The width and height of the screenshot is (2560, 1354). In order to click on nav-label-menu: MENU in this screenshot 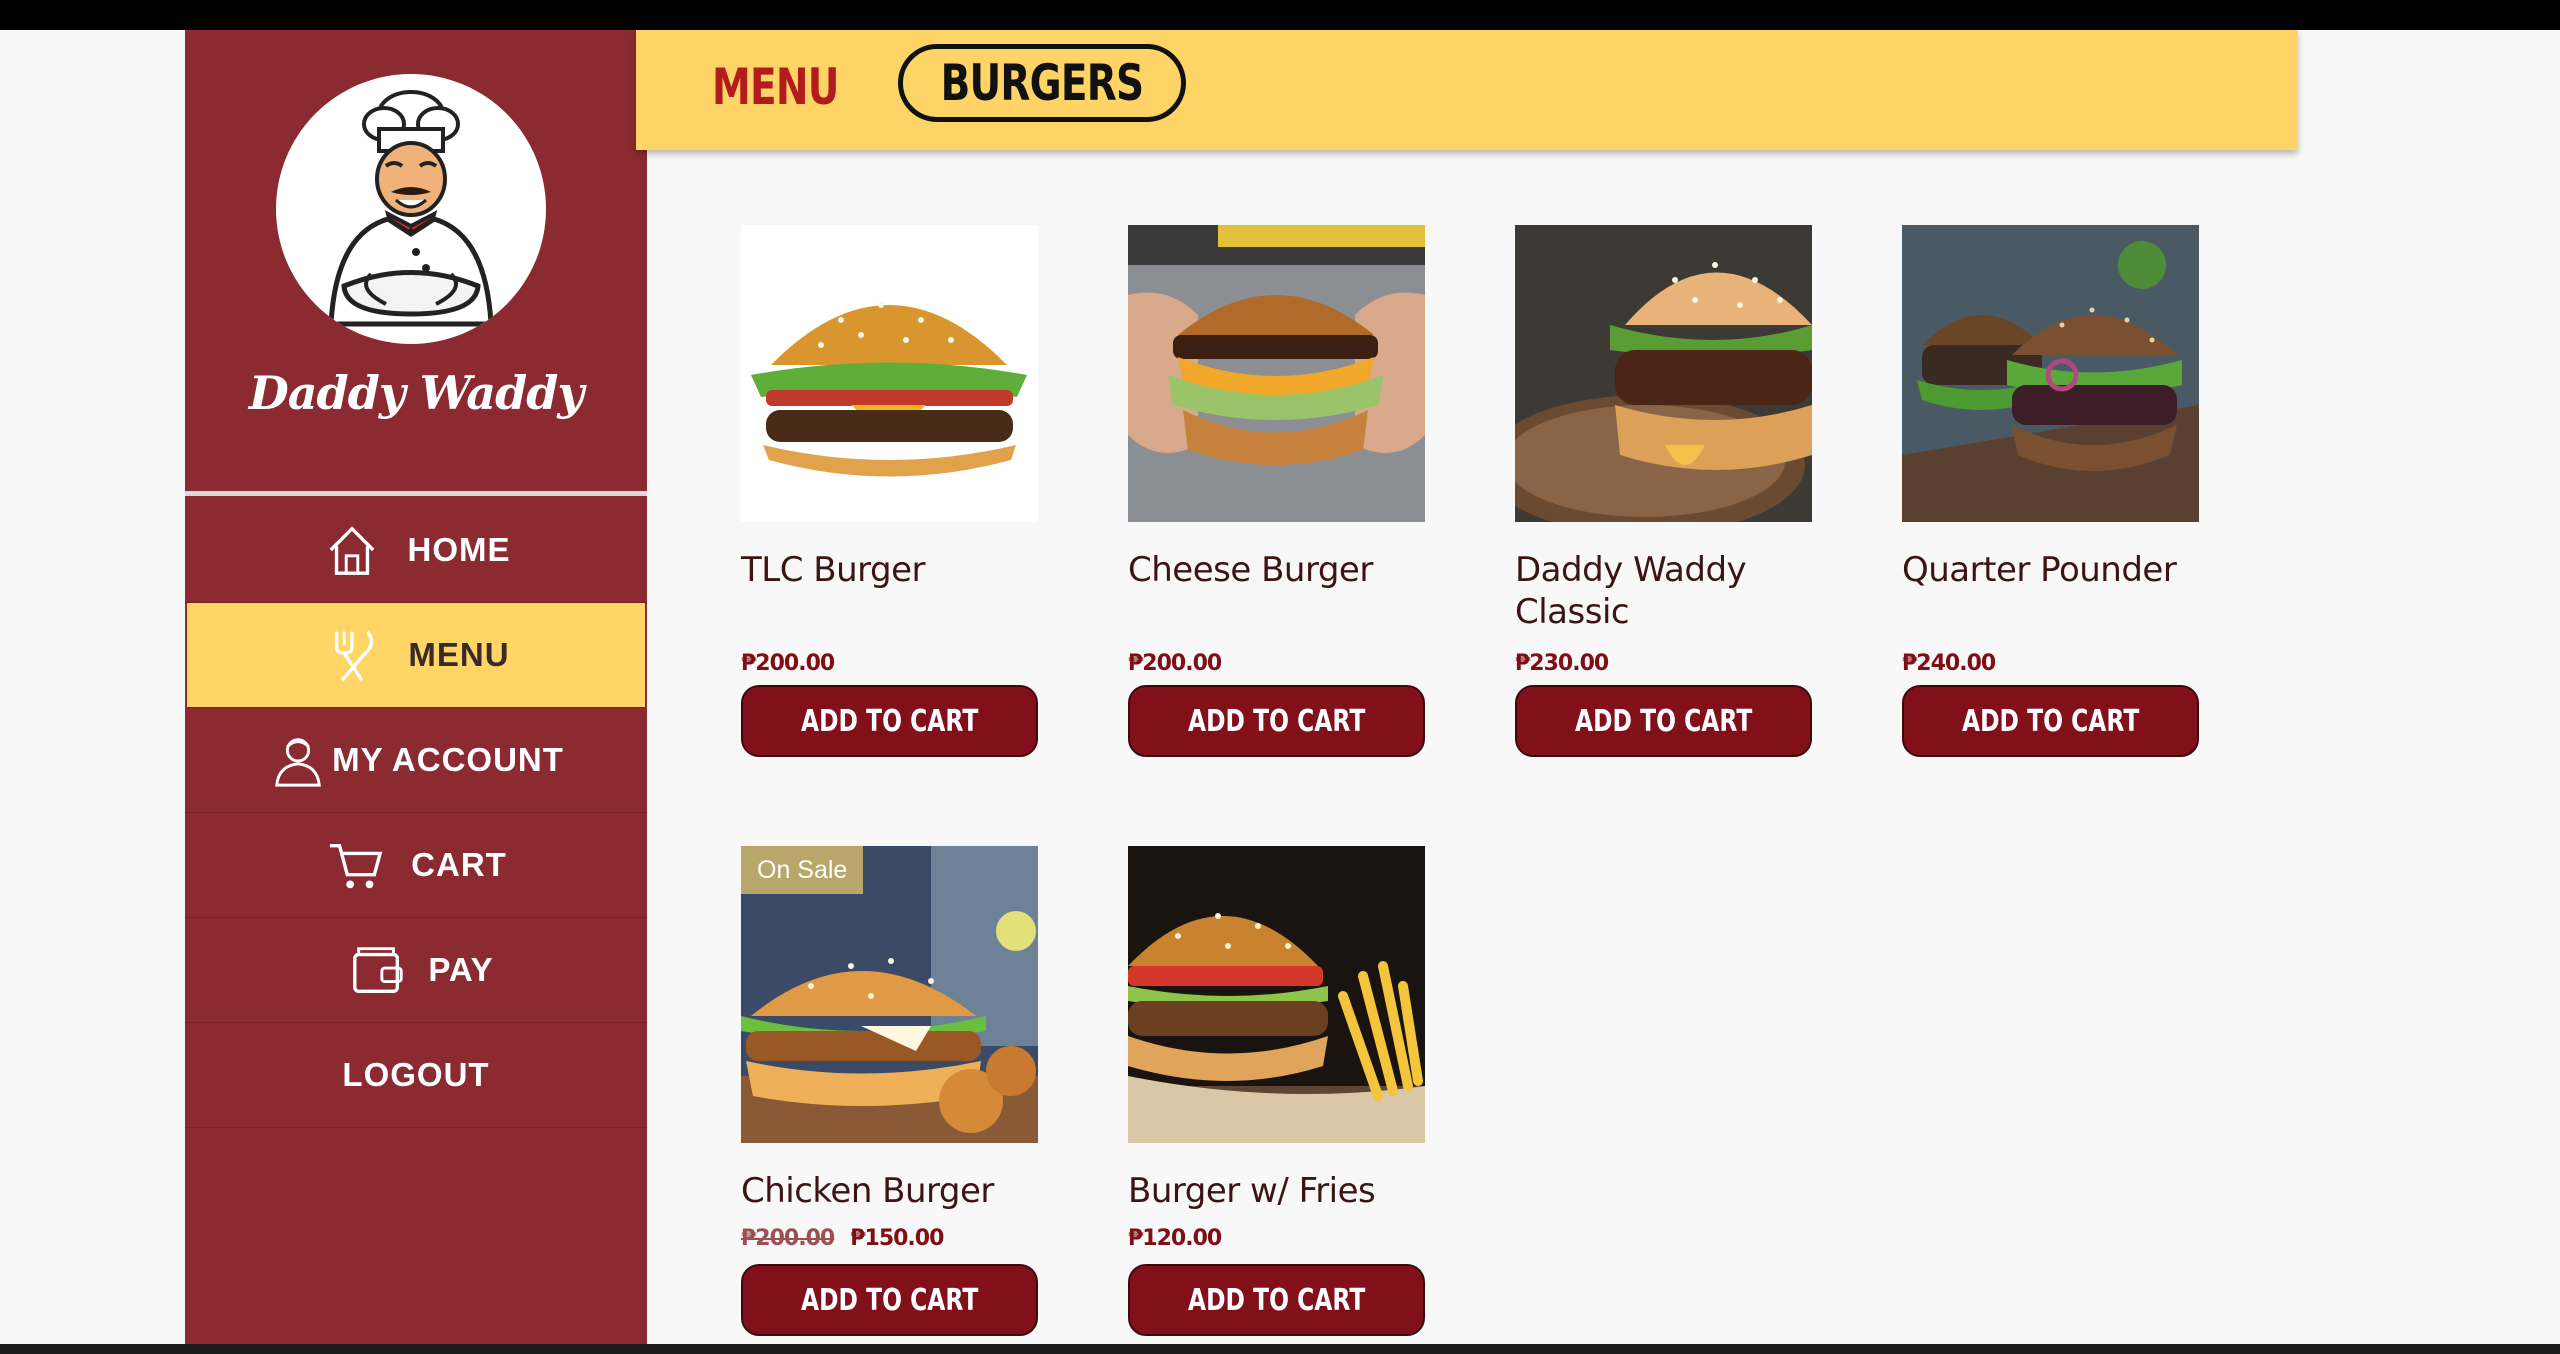, I will do `click(459, 654)`.